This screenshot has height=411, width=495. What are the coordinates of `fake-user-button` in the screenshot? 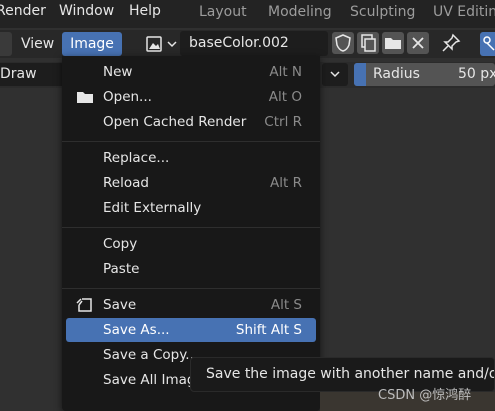 It's located at (343, 43).